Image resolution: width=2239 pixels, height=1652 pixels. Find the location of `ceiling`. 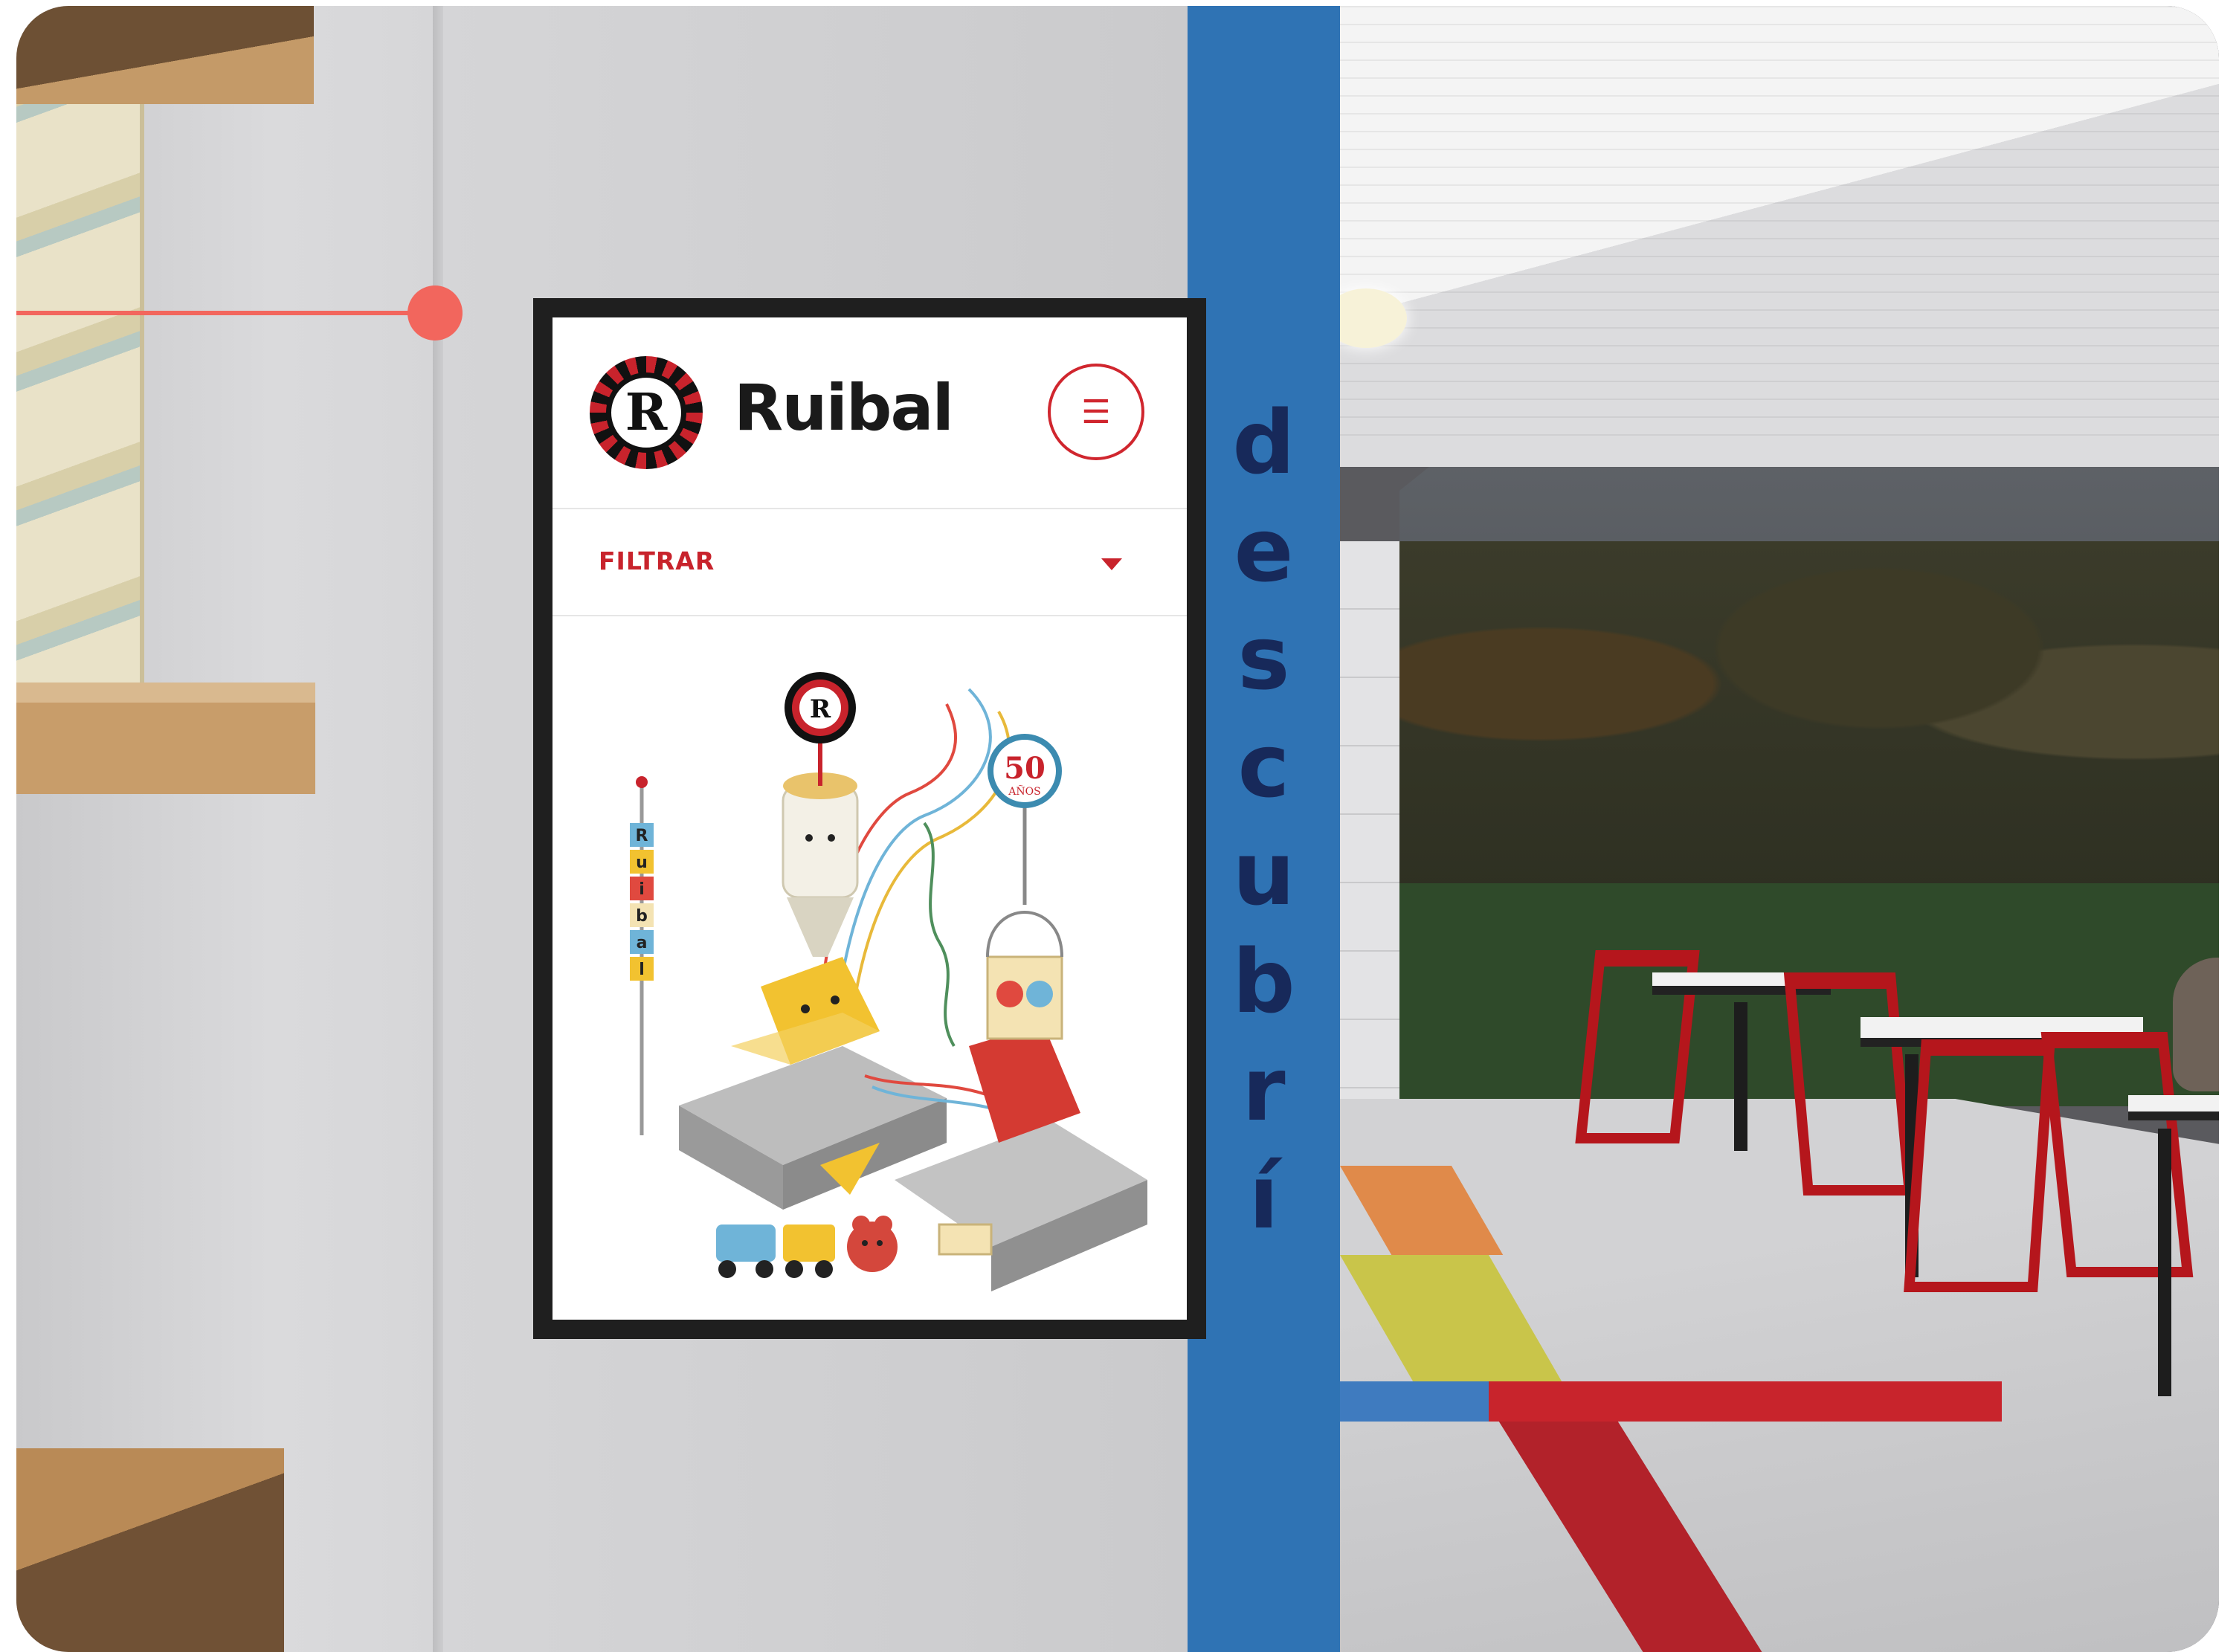

ceiling is located at coordinates (1779, 236).